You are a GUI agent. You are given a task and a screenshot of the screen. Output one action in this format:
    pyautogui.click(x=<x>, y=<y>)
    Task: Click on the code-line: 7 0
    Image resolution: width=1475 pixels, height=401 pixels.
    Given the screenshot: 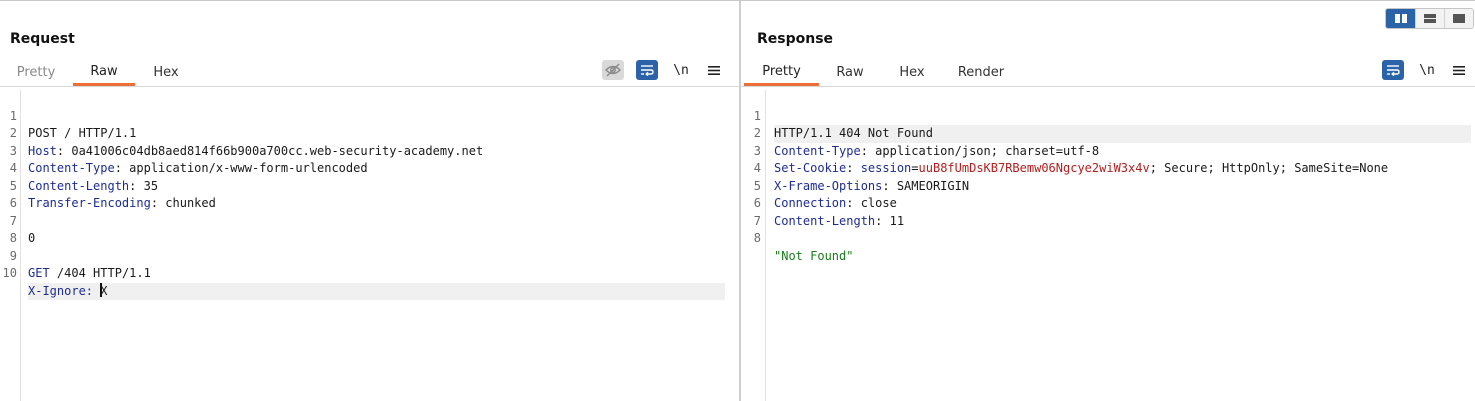 What is the action you would take?
    pyautogui.click(x=22, y=229)
    